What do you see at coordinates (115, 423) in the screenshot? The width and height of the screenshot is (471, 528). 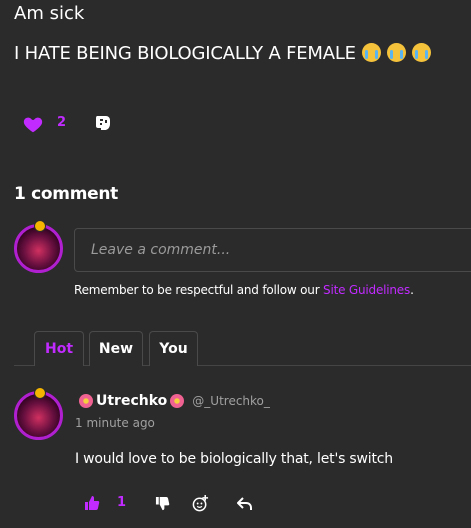 I see `comment-timestamp: 1 minute ago` at bounding box center [115, 423].